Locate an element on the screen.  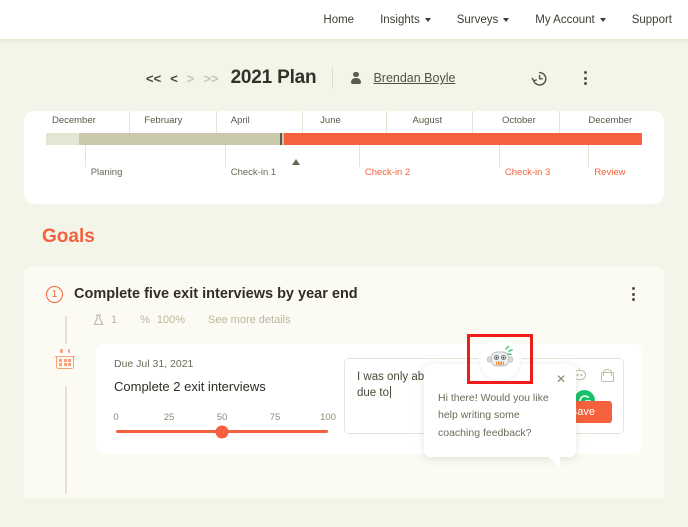
history-revert-icon is located at coordinates (539, 78).